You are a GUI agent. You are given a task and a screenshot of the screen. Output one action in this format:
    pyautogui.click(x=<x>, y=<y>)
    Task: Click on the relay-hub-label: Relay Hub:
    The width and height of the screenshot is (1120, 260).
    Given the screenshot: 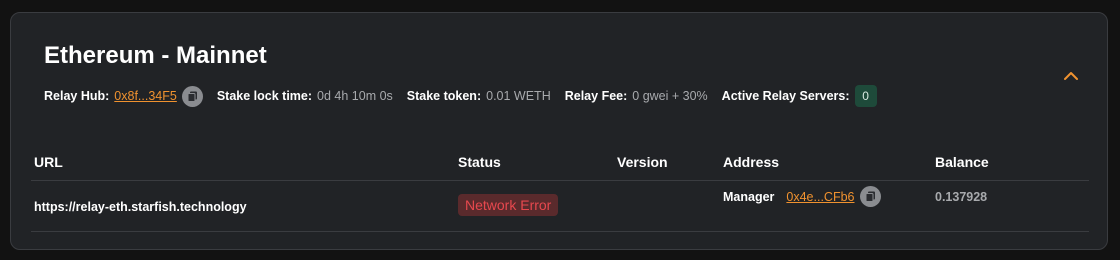 What is the action you would take?
    pyautogui.click(x=77, y=96)
    